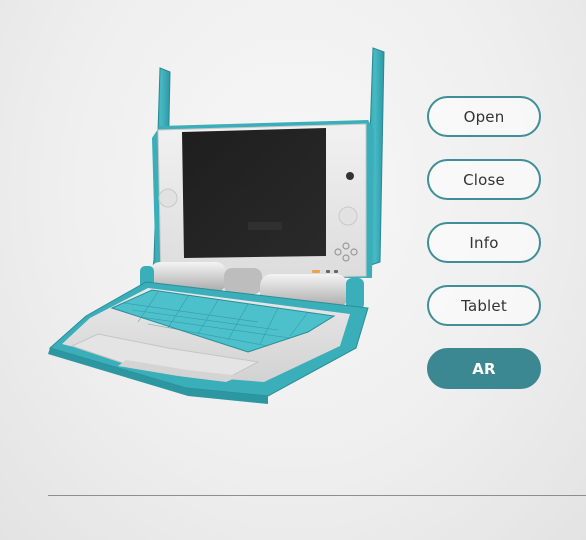 The image size is (586, 540). Describe the element at coordinates (243, 281) in the screenshot. I see `hinge-center` at that location.